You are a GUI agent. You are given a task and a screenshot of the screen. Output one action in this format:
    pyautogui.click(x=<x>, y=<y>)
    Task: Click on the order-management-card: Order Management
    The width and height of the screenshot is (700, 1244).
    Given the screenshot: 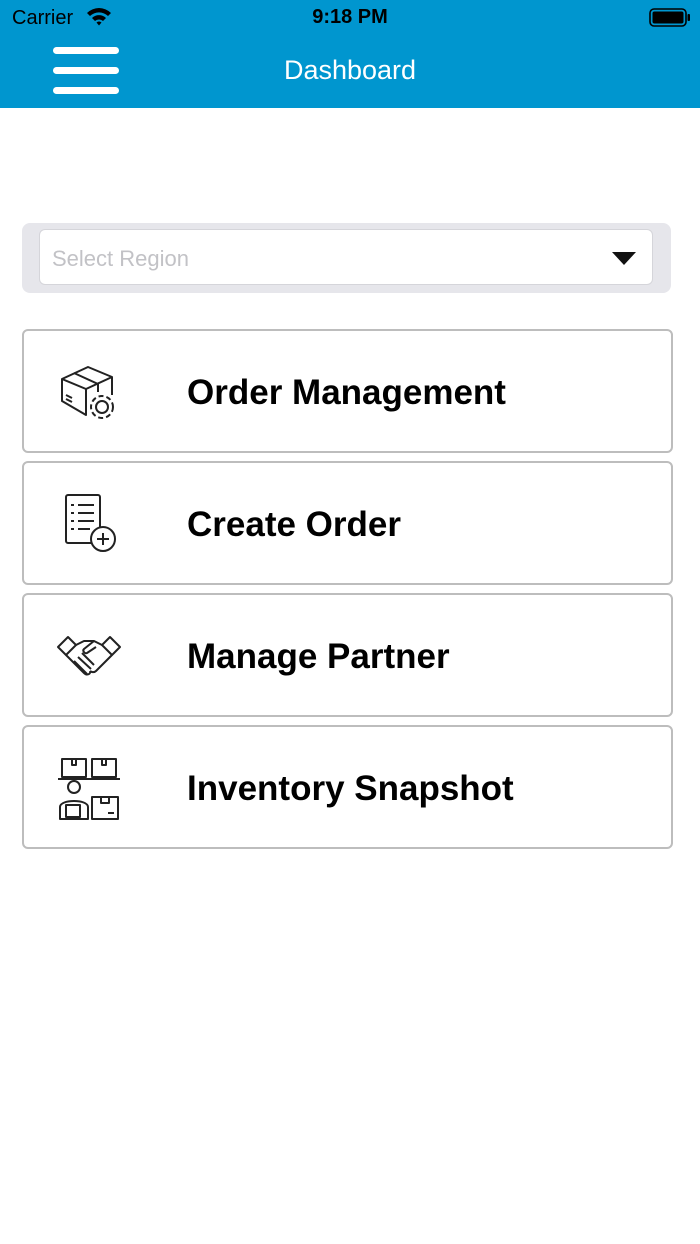 What is the action you would take?
    pyautogui.click(x=347, y=391)
    